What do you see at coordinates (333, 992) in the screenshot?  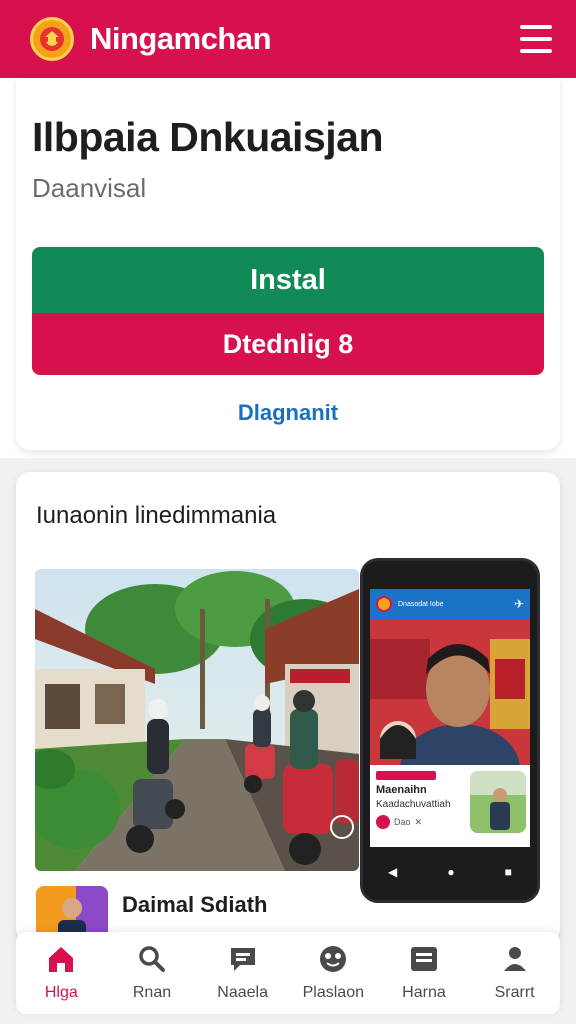 I see `nav-label: Plaslaon` at bounding box center [333, 992].